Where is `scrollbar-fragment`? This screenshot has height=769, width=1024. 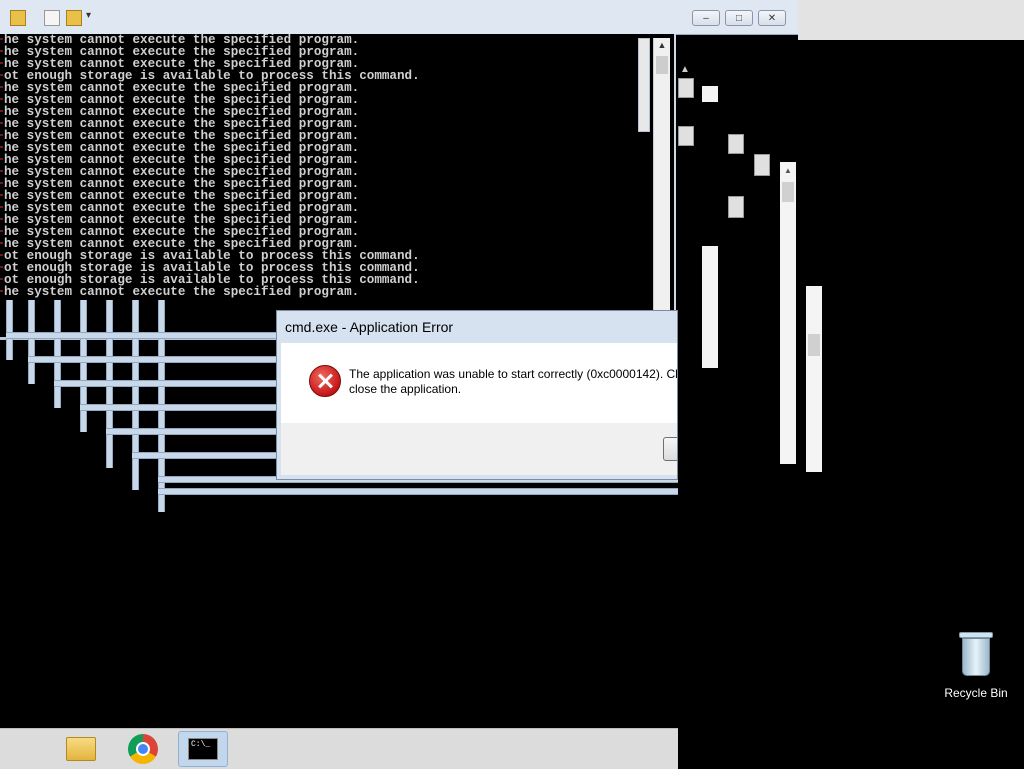 scrollbar-fragment is located at coordinates (814, 379).